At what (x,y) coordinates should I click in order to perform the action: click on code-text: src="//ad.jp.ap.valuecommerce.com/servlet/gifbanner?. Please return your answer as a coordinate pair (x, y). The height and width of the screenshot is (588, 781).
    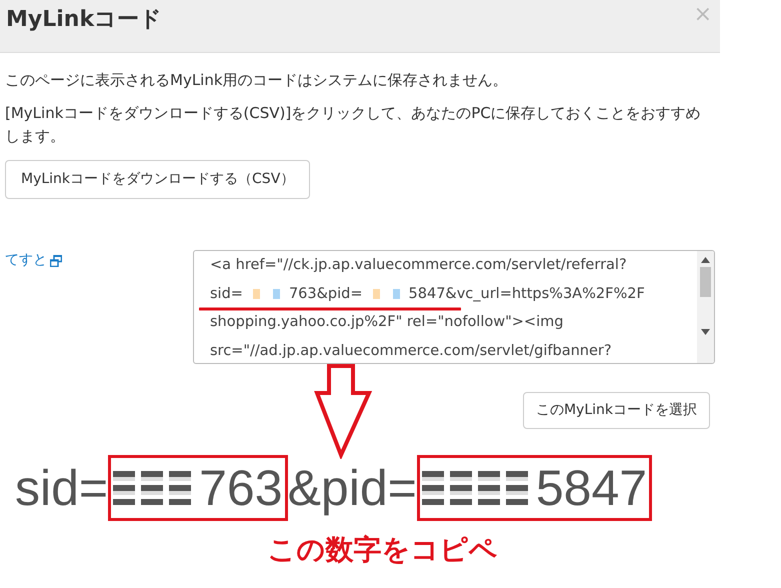
    Looking at the image, I should click on (411, 350).